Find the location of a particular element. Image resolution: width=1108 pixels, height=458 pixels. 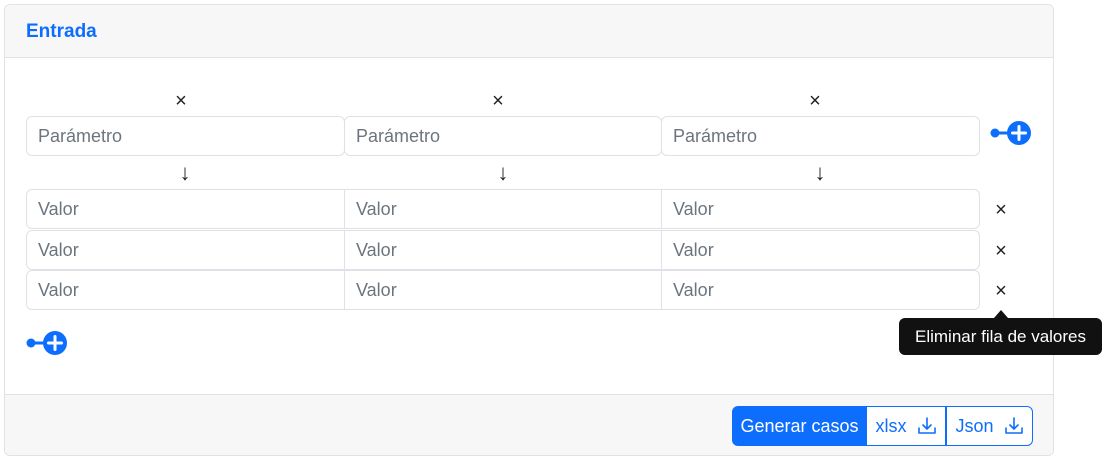

value-input-r2-c2 is located at coordinates (503, 250).